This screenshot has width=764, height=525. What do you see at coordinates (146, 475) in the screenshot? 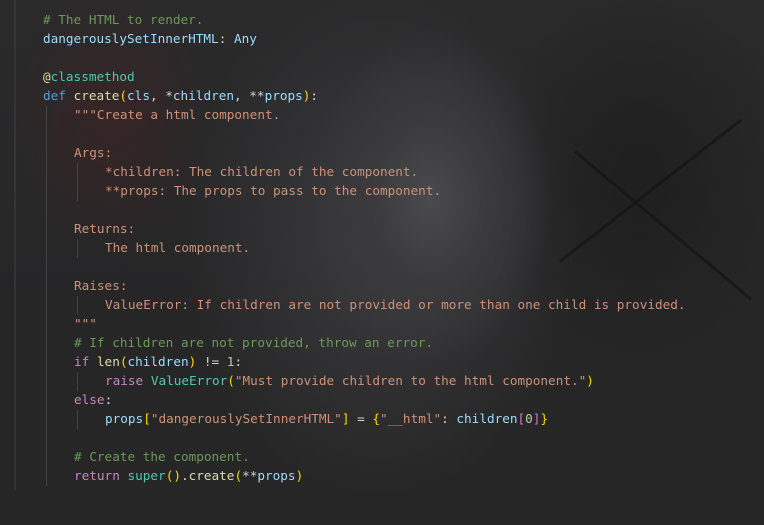
I see `code-builtin: super` at bounding box center [146, 475].